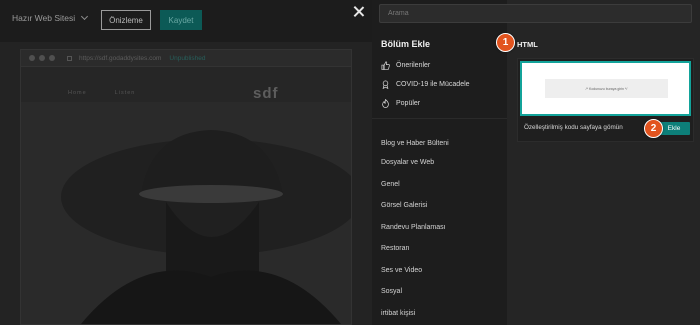 Image resolution: width=700 pixels, height=325 pixels. I want to click on thumbs-up-icon, so click(385, 65).